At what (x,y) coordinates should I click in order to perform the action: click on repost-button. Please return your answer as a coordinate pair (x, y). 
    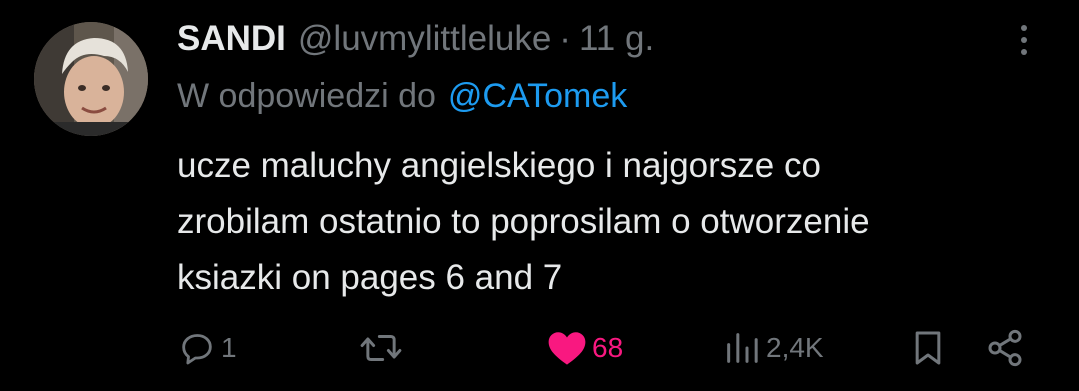
    Looking at the image, I should click on (383, 348).